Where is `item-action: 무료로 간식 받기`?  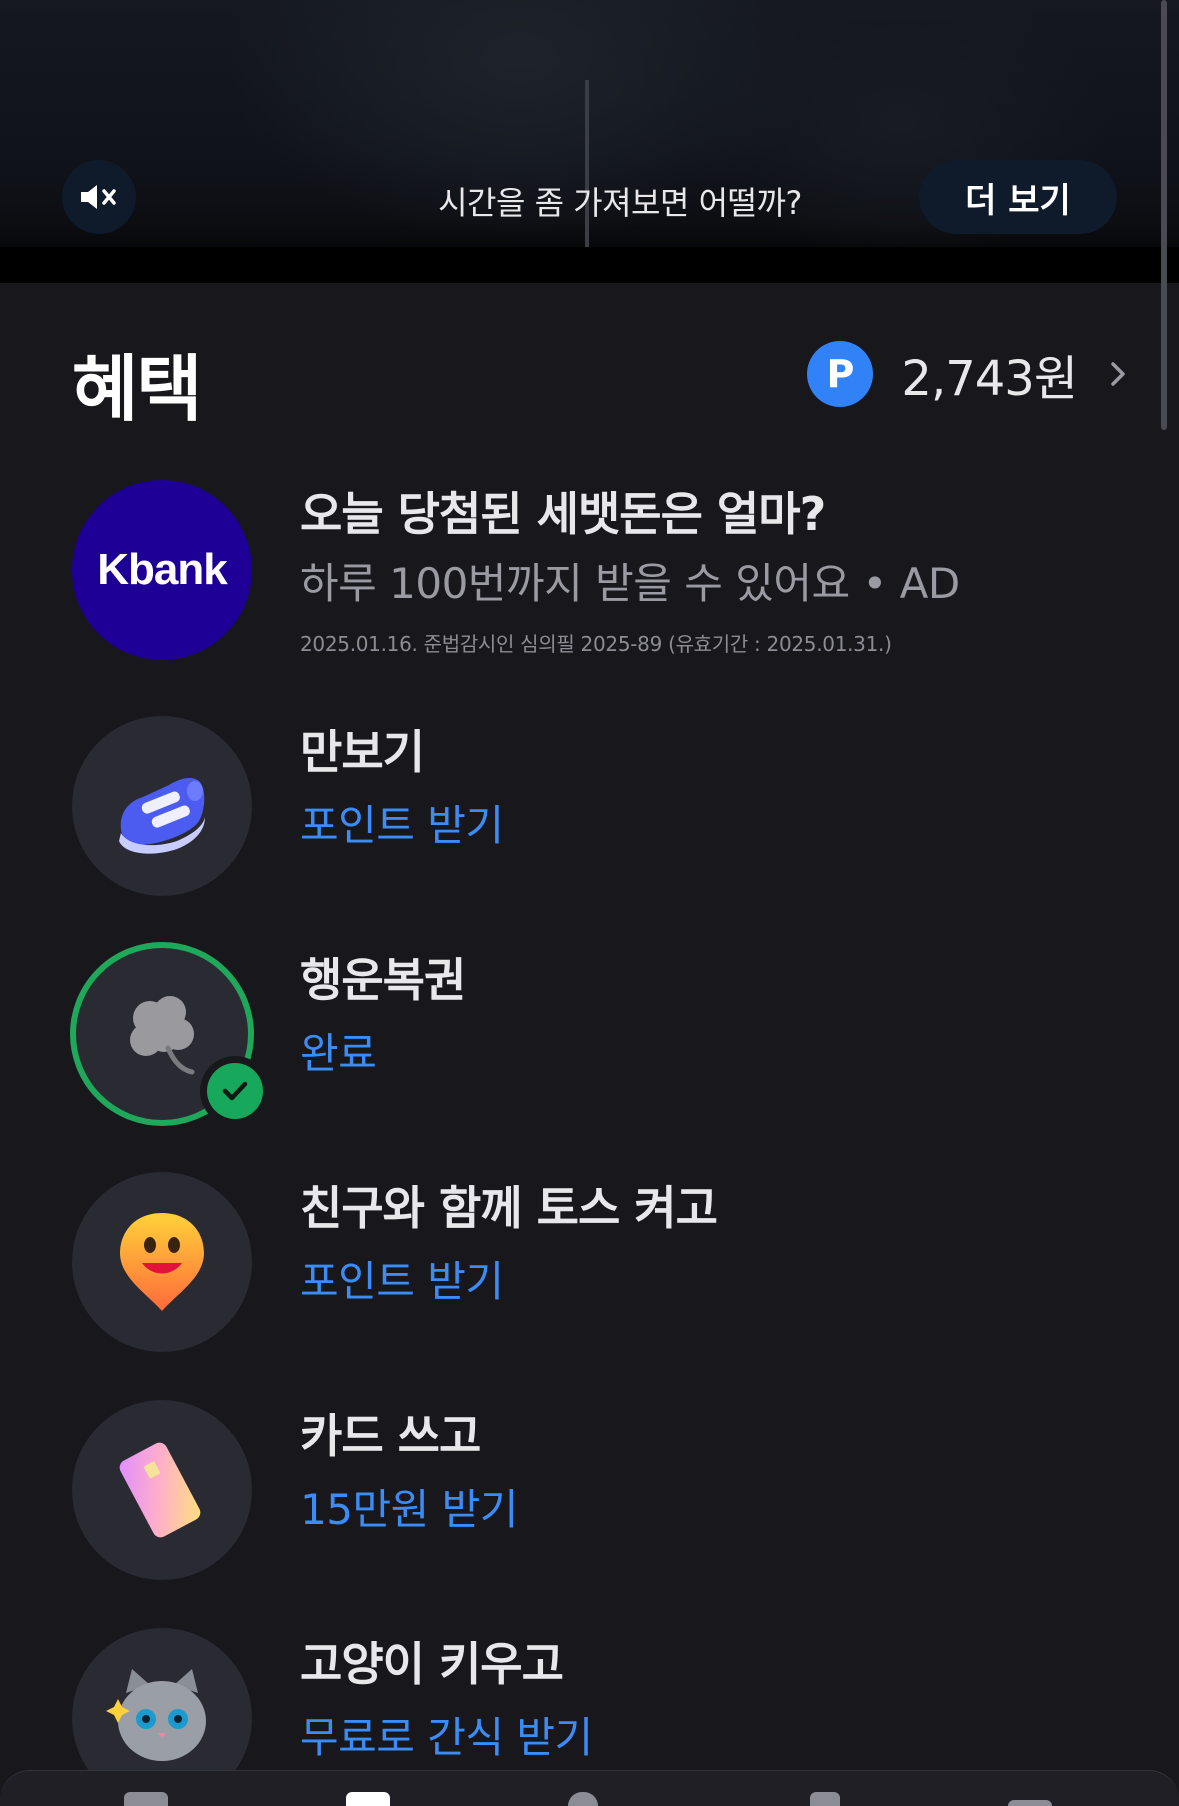 item-action: 무료로 간식 받기 is located at coordinates (446, 1738).